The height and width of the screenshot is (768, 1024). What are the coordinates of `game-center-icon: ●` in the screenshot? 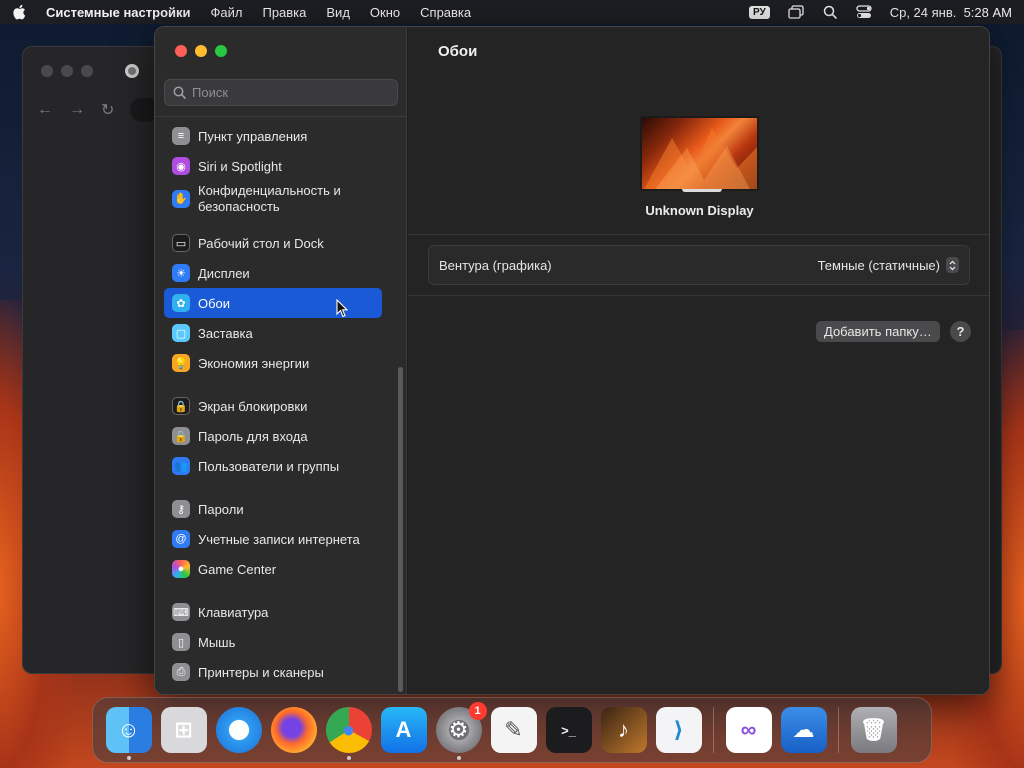 It's located at (181, 569).